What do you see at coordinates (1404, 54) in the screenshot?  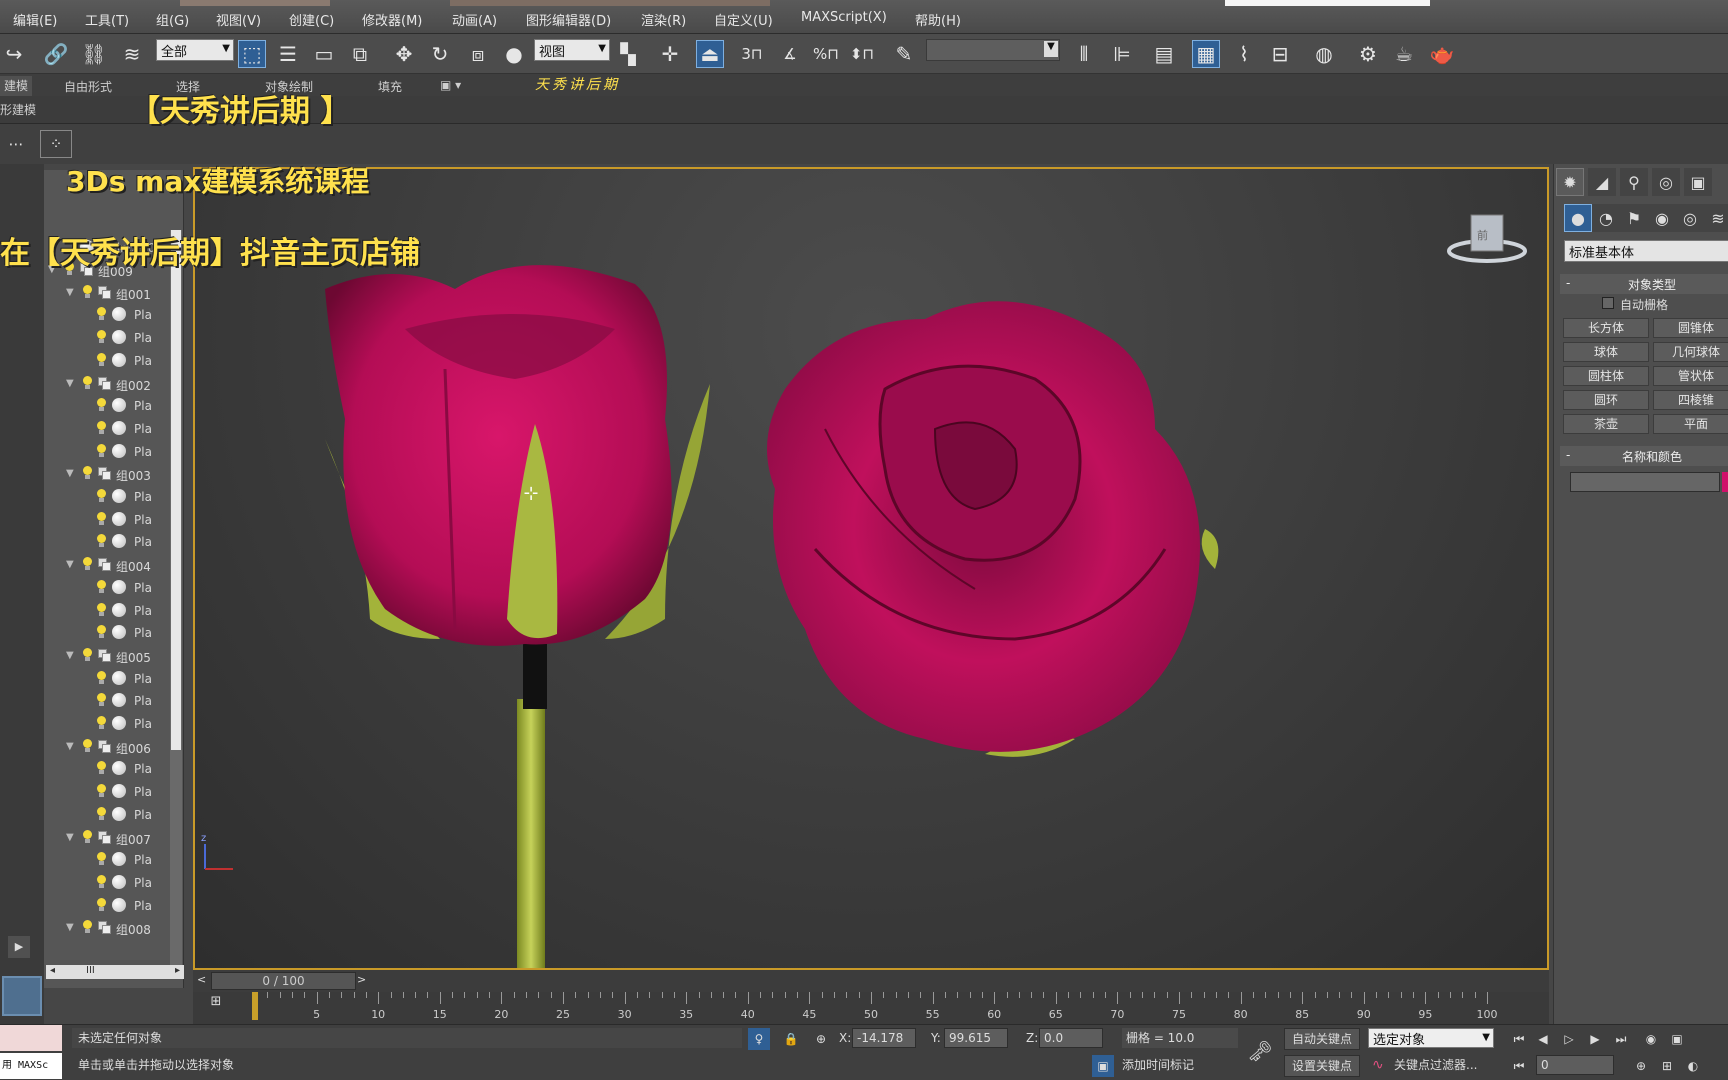 I see `render-frame-icon: ☕` at bounding box center [1404, 54].